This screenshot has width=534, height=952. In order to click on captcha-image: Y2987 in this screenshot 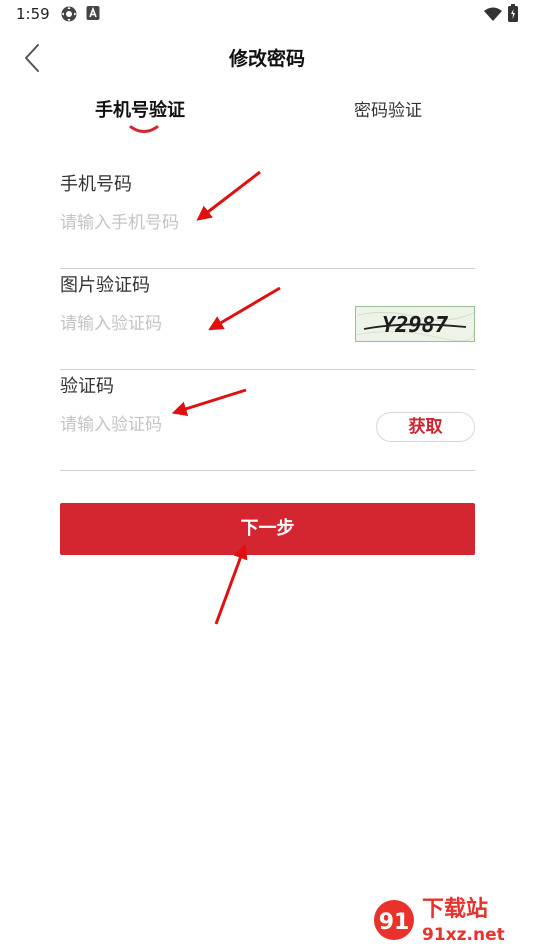, I will do `click(415, 324)`.